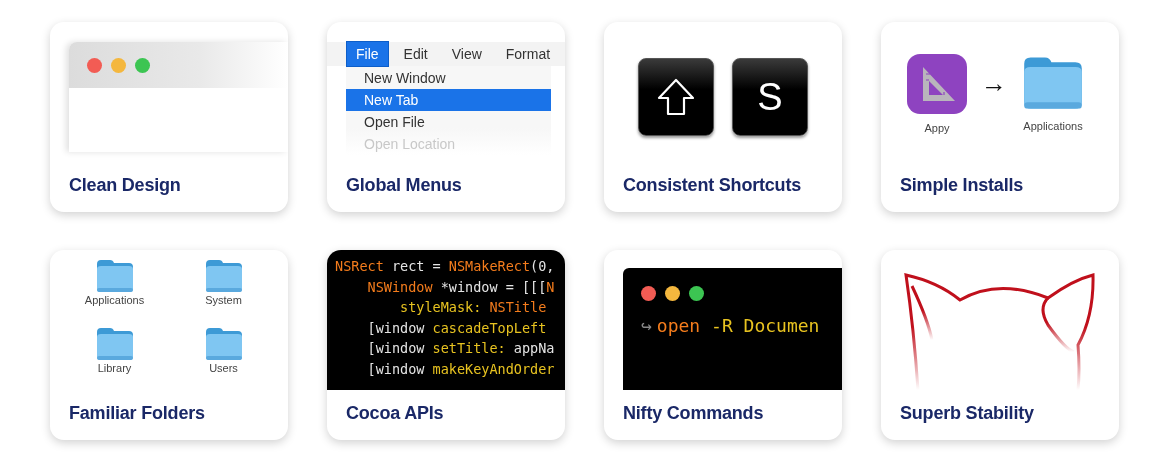 This screenshot has height=474, width=1160. What do you see at coordinates (693, 413) in the screenshot?
I see `card-title: Nifty Commands` at bounding box center [693, 413].